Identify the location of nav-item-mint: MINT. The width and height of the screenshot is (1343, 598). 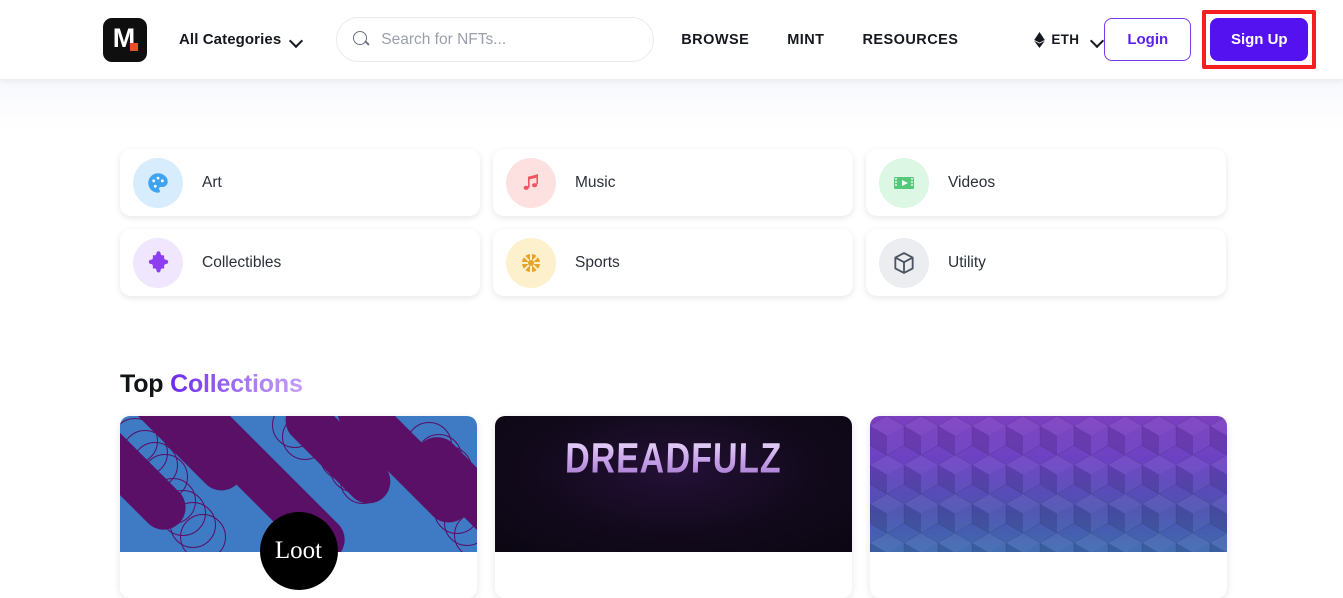
(805, 40).